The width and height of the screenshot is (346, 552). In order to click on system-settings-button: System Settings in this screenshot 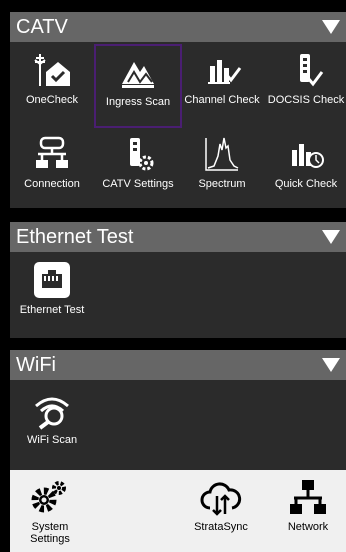, I will do `click(50, 511)`.